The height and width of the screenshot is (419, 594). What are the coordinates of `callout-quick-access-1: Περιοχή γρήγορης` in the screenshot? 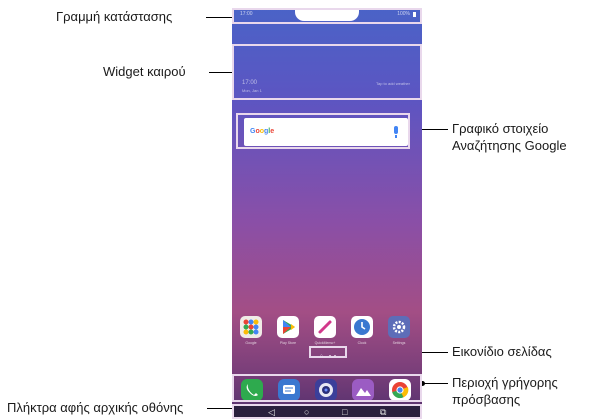 It's located at (505, 382).